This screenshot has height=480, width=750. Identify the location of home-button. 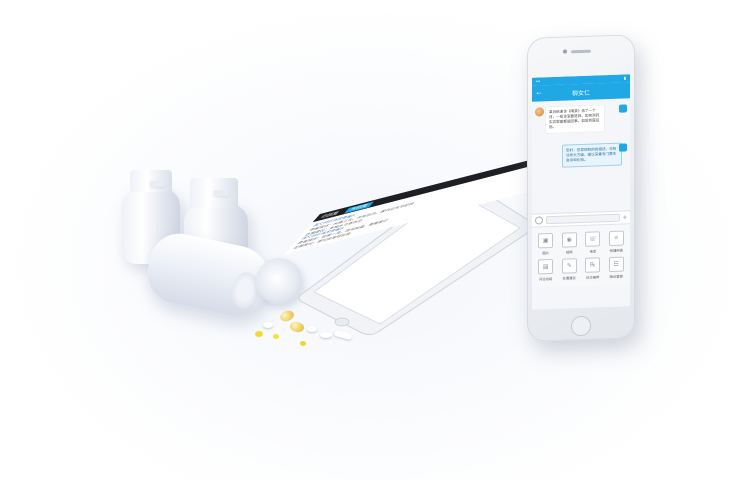
(581, 326).